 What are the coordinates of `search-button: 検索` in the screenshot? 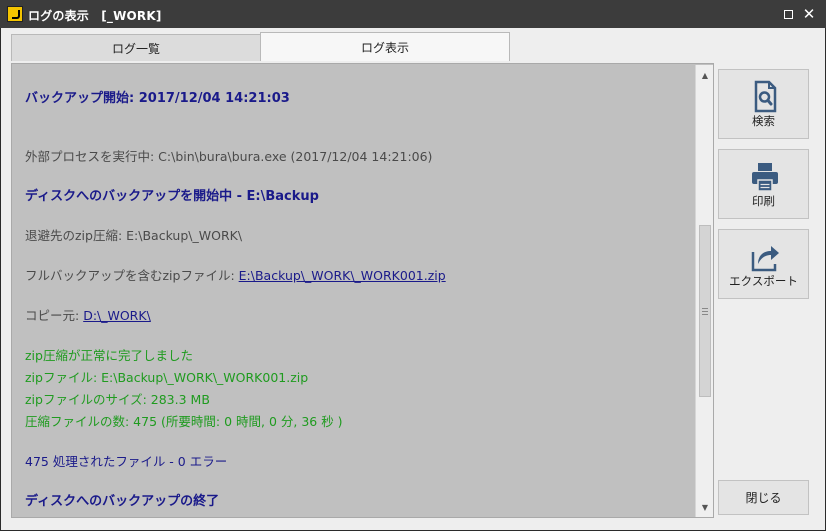 It's located at (763, 104).